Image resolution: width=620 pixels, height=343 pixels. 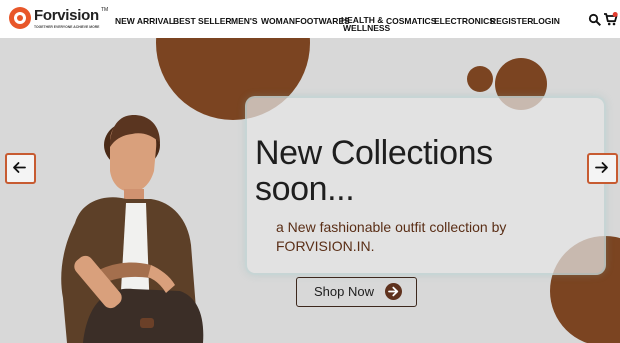 What do you see at coordinates (391, 227) in the screenshot?
I see `hero-subtitle-line-1: a New fashionable outfit collection by` at bounding box center [391, 227].